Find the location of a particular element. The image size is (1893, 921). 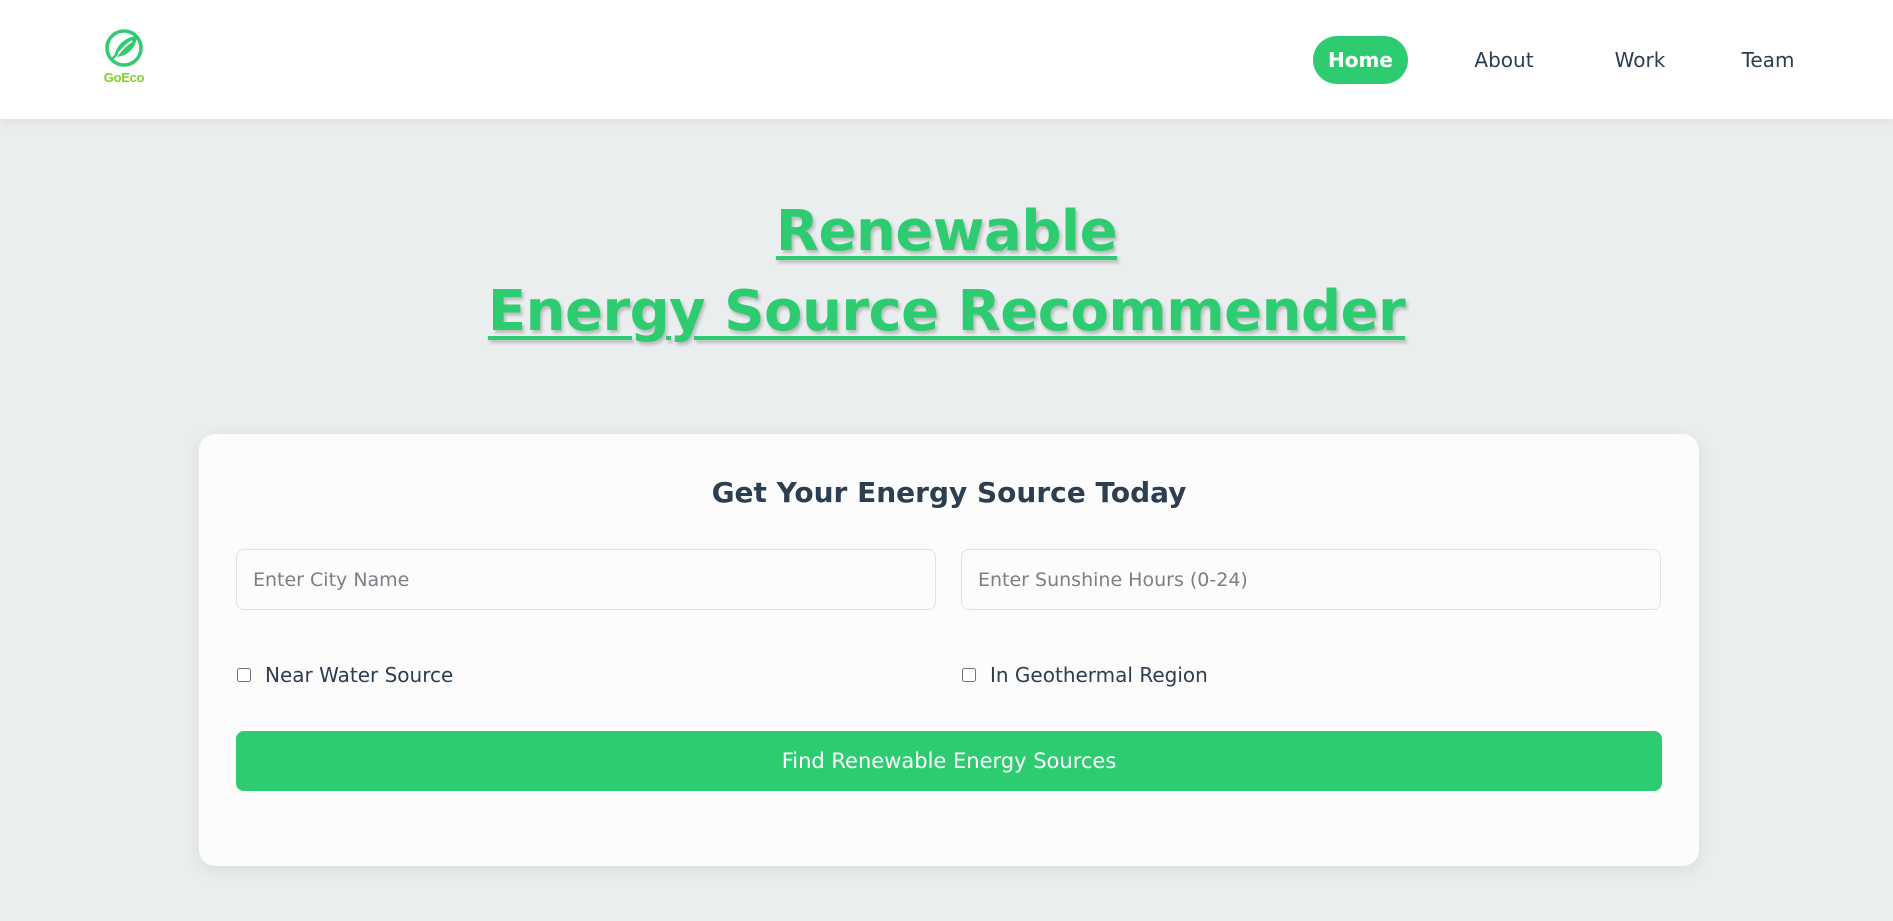

near-water-checkbox is located at coordinates (244, 675).